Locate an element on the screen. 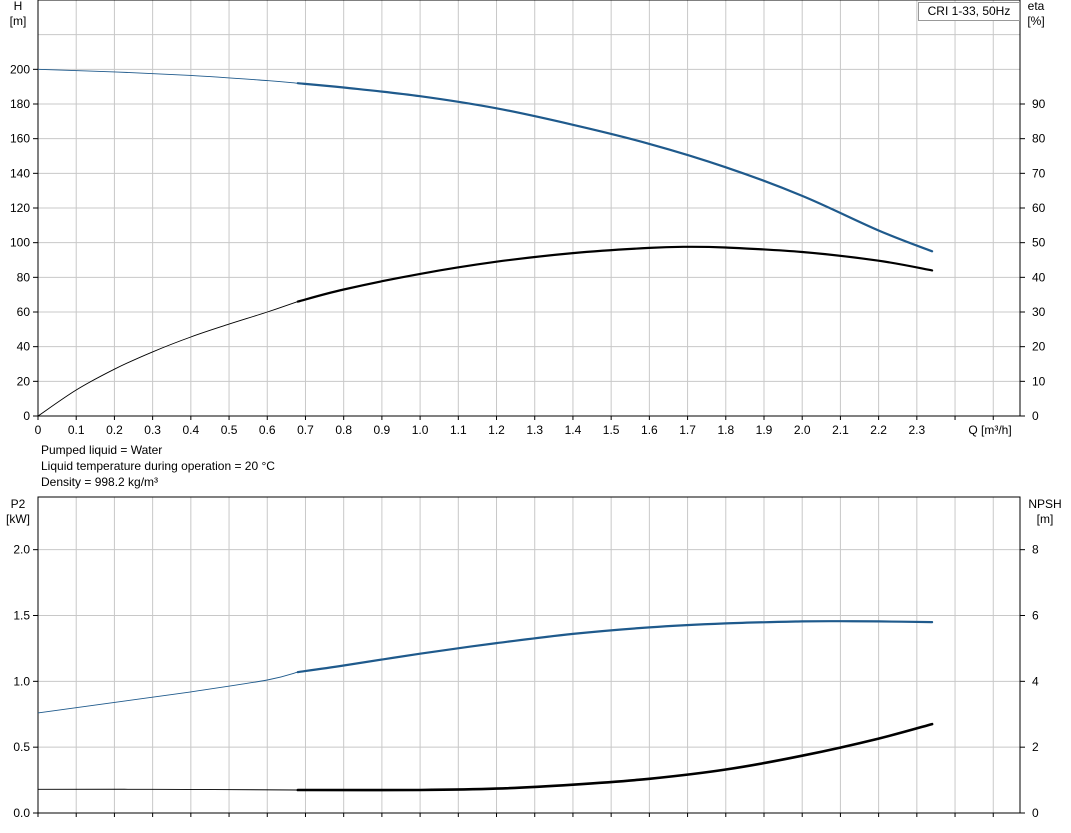 The width and height of the screenshot is (1071, 833). panel2-left-axis-title: P2 is located at coordinates (18, 504).